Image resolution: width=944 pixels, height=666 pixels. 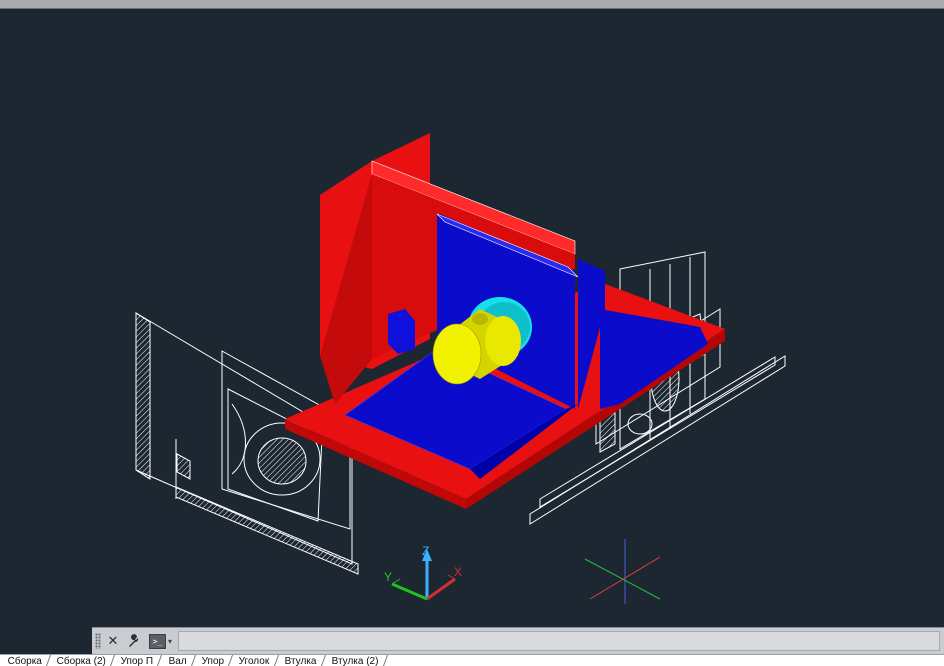 I want to click on window-top-bar, so click(x=472, y=4).